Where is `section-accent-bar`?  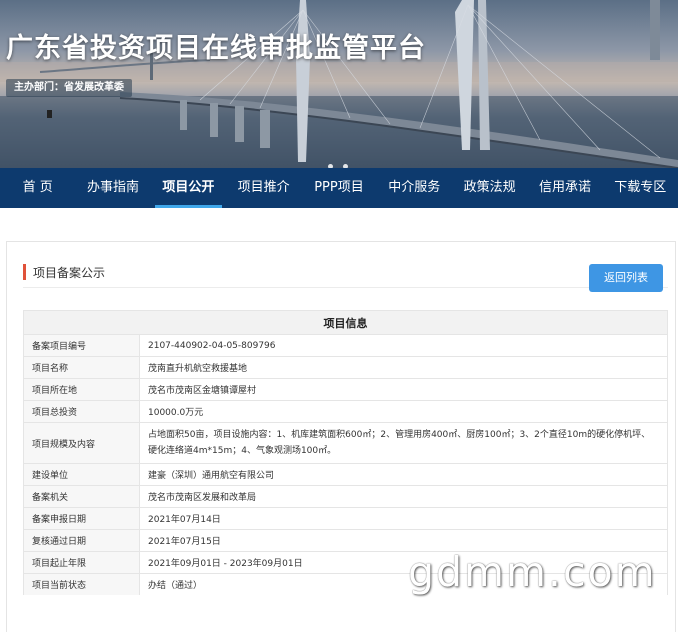
section-accent-bar is located at coordinates (24, 272).